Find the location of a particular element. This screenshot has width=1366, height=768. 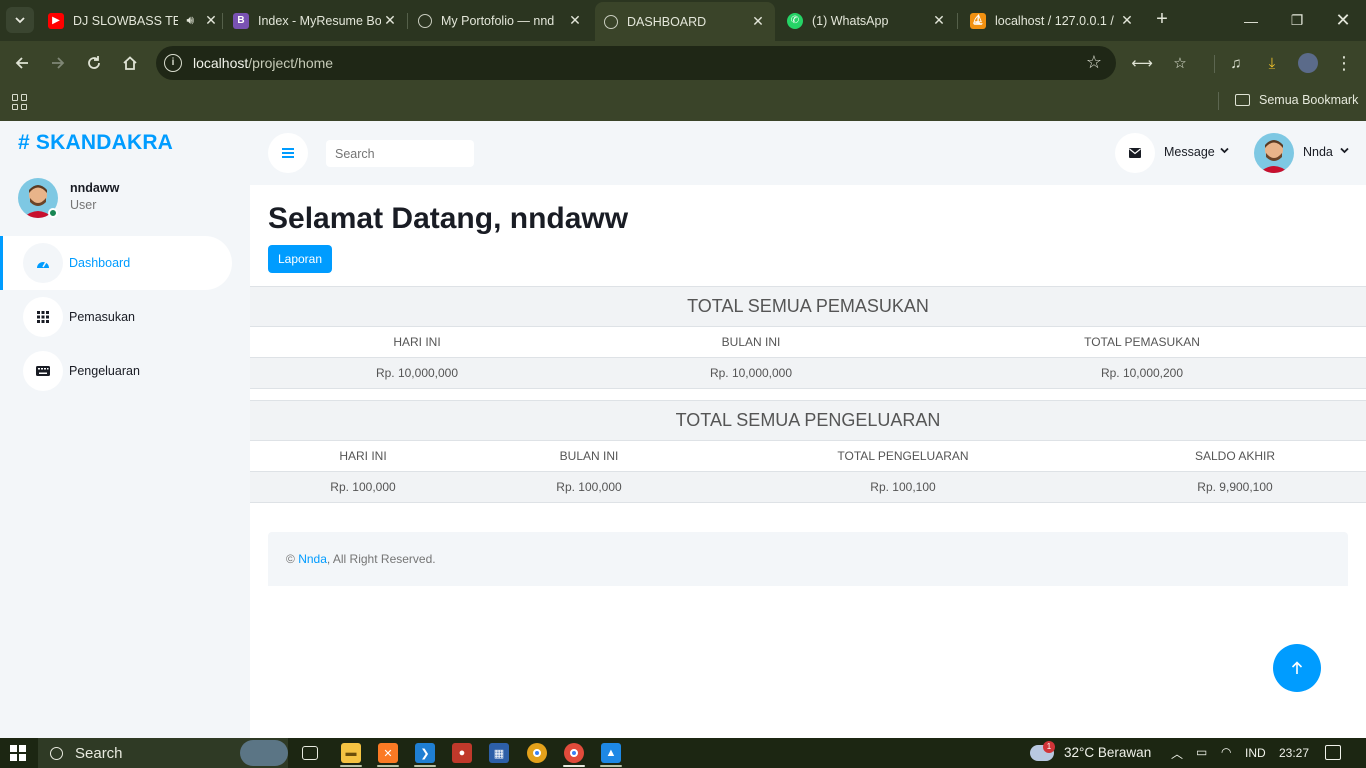

chrome-active-icon is located at coordinates (574, 753).